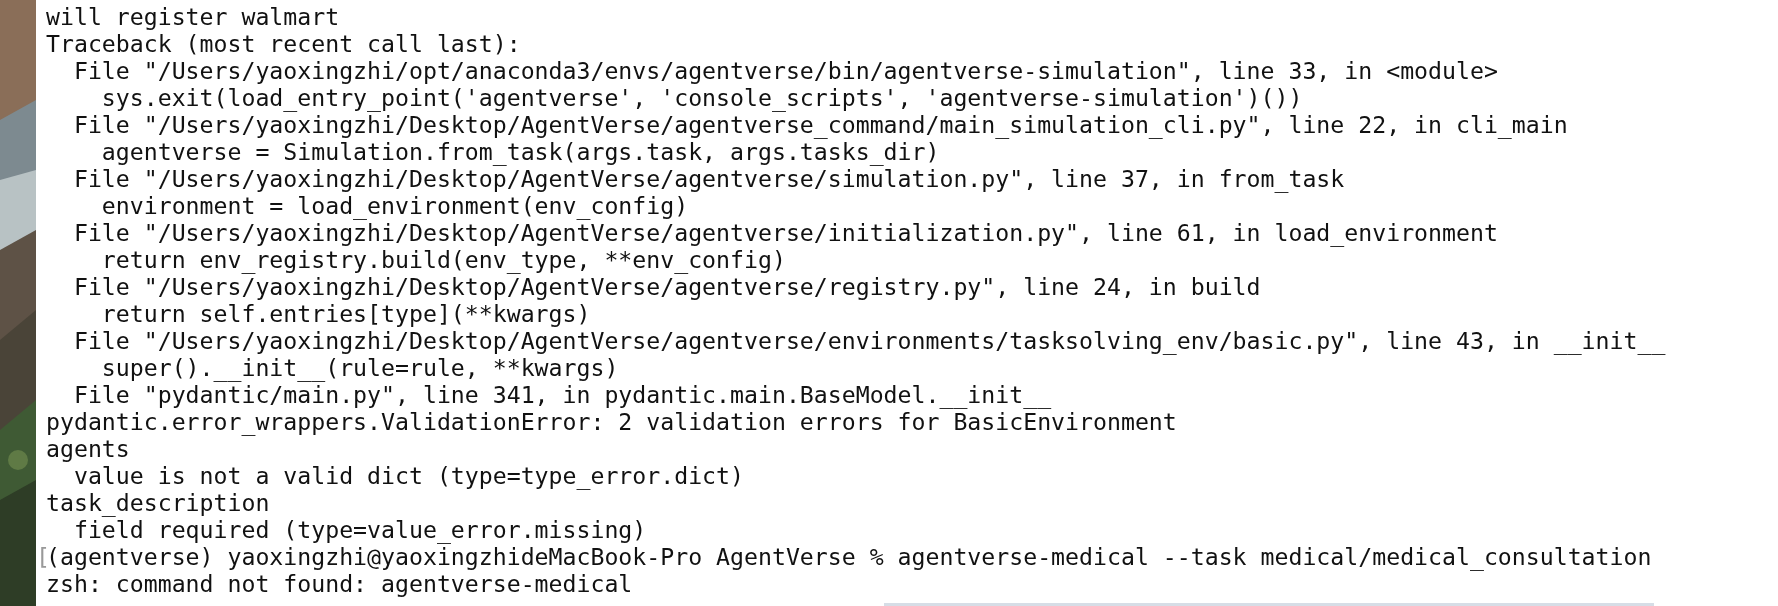  I want to click on terminal-line: value is not a valid dict (type=type_error.dict), so click(408, 475).